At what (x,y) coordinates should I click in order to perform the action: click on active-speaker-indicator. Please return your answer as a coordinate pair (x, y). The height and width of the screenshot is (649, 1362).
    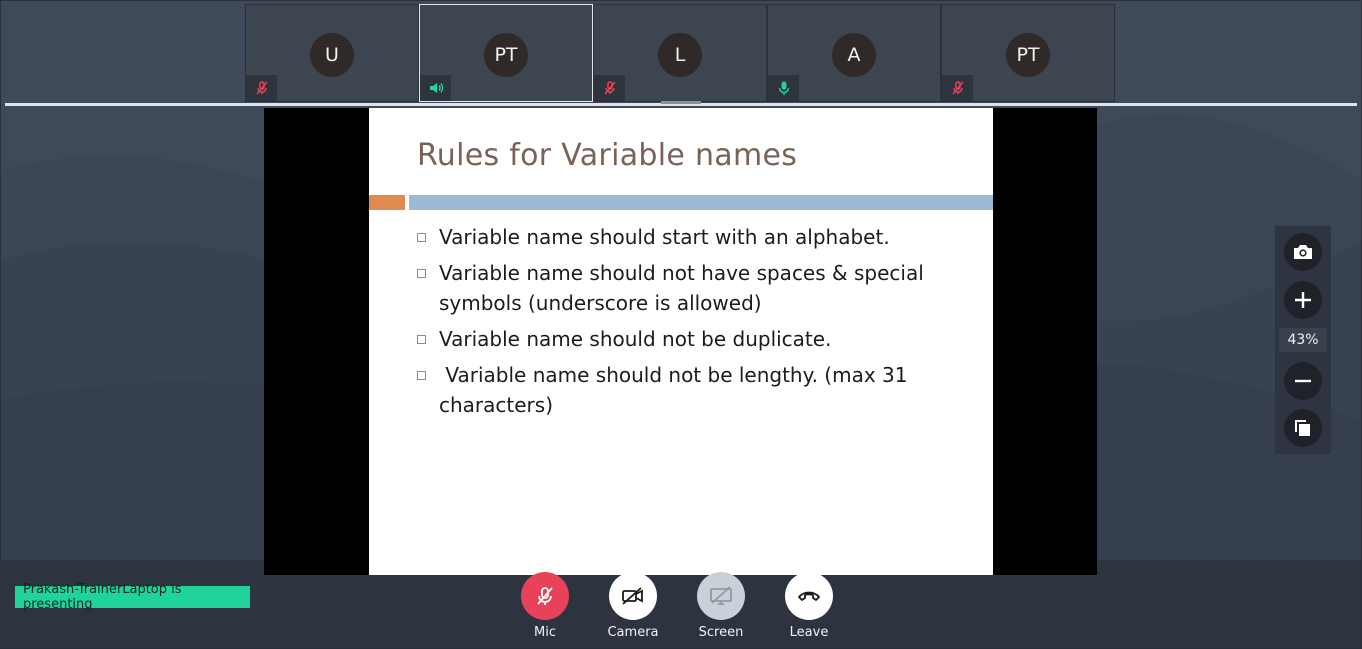
    Looking at the image, I should click on (681, 102).